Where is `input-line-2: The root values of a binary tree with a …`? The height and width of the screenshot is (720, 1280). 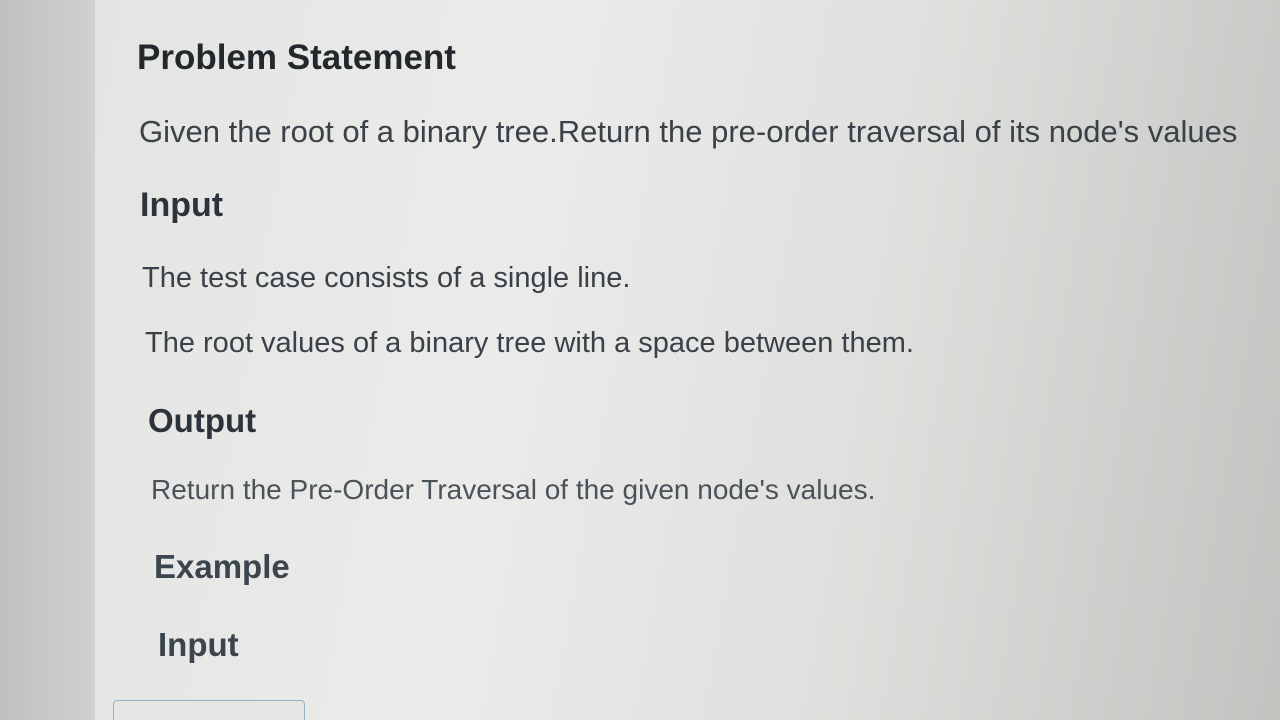 input-line-2: The root values of a binary tree with a … is located at coordinates (529, 343).